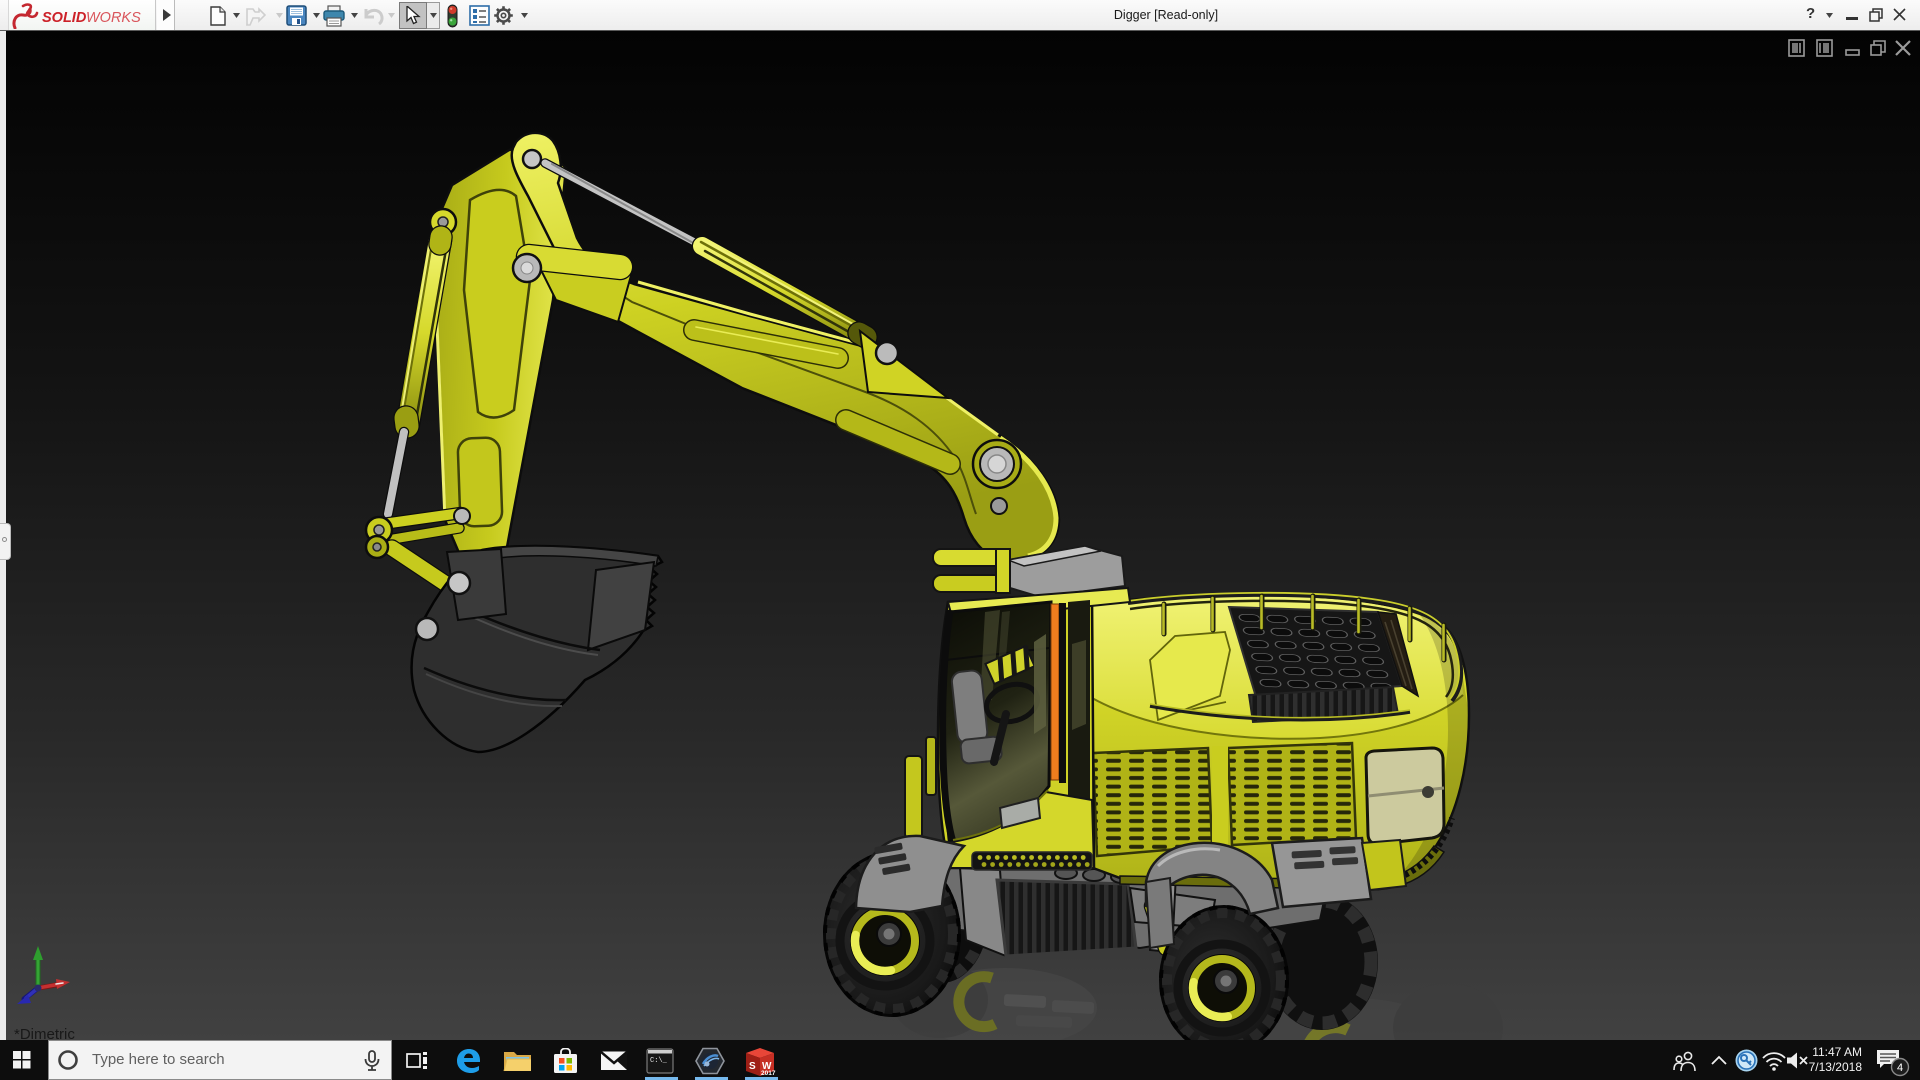 The width and height of the screenshot is (1920, 1080). What do you see at coordinates (768, 1073) in the screenshot?
I see `svg-text: 2017` at bounding box center [768, 1073].